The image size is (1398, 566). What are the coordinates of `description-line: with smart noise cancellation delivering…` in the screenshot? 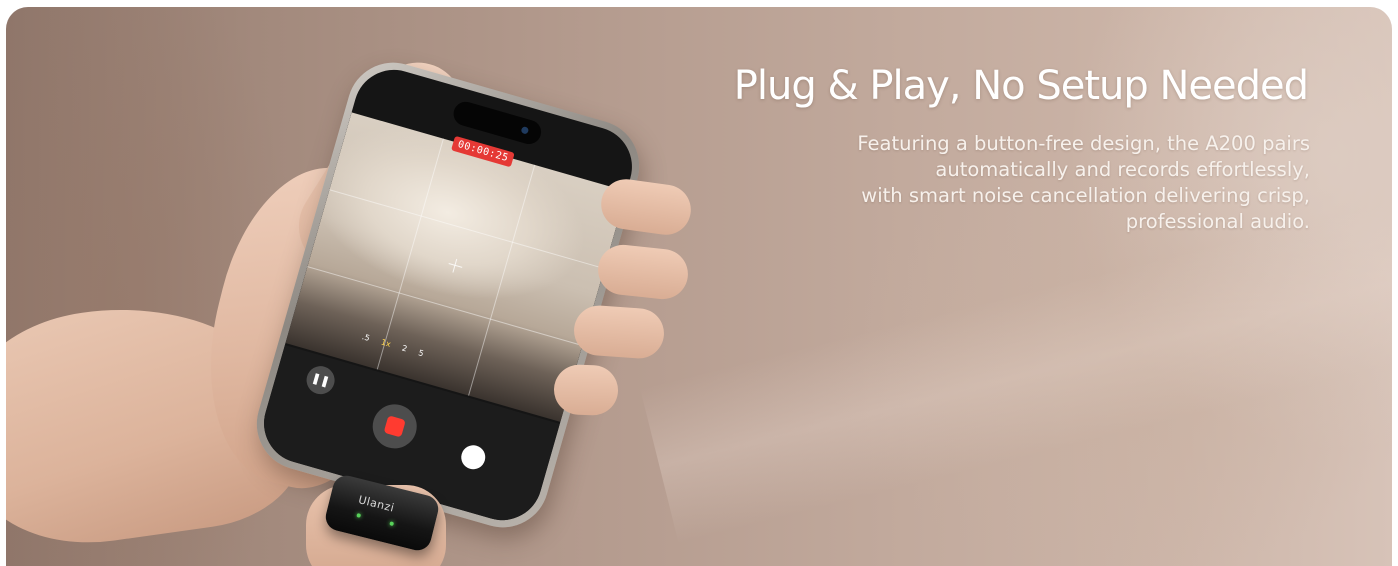 It's located at (1085, 195).